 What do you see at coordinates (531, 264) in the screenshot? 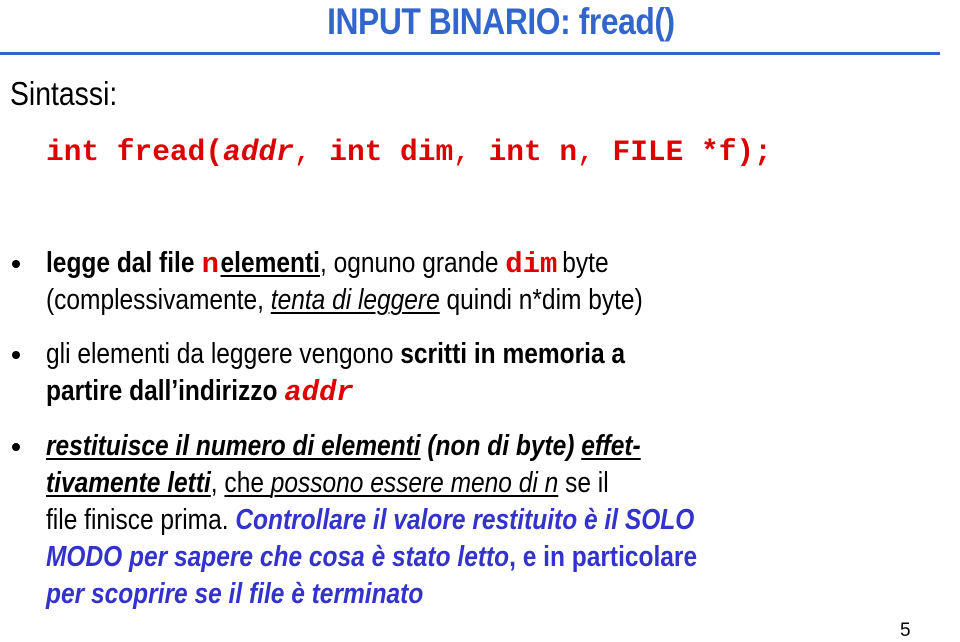
I see `code-dim: dim` at bounding box center [531, 264].